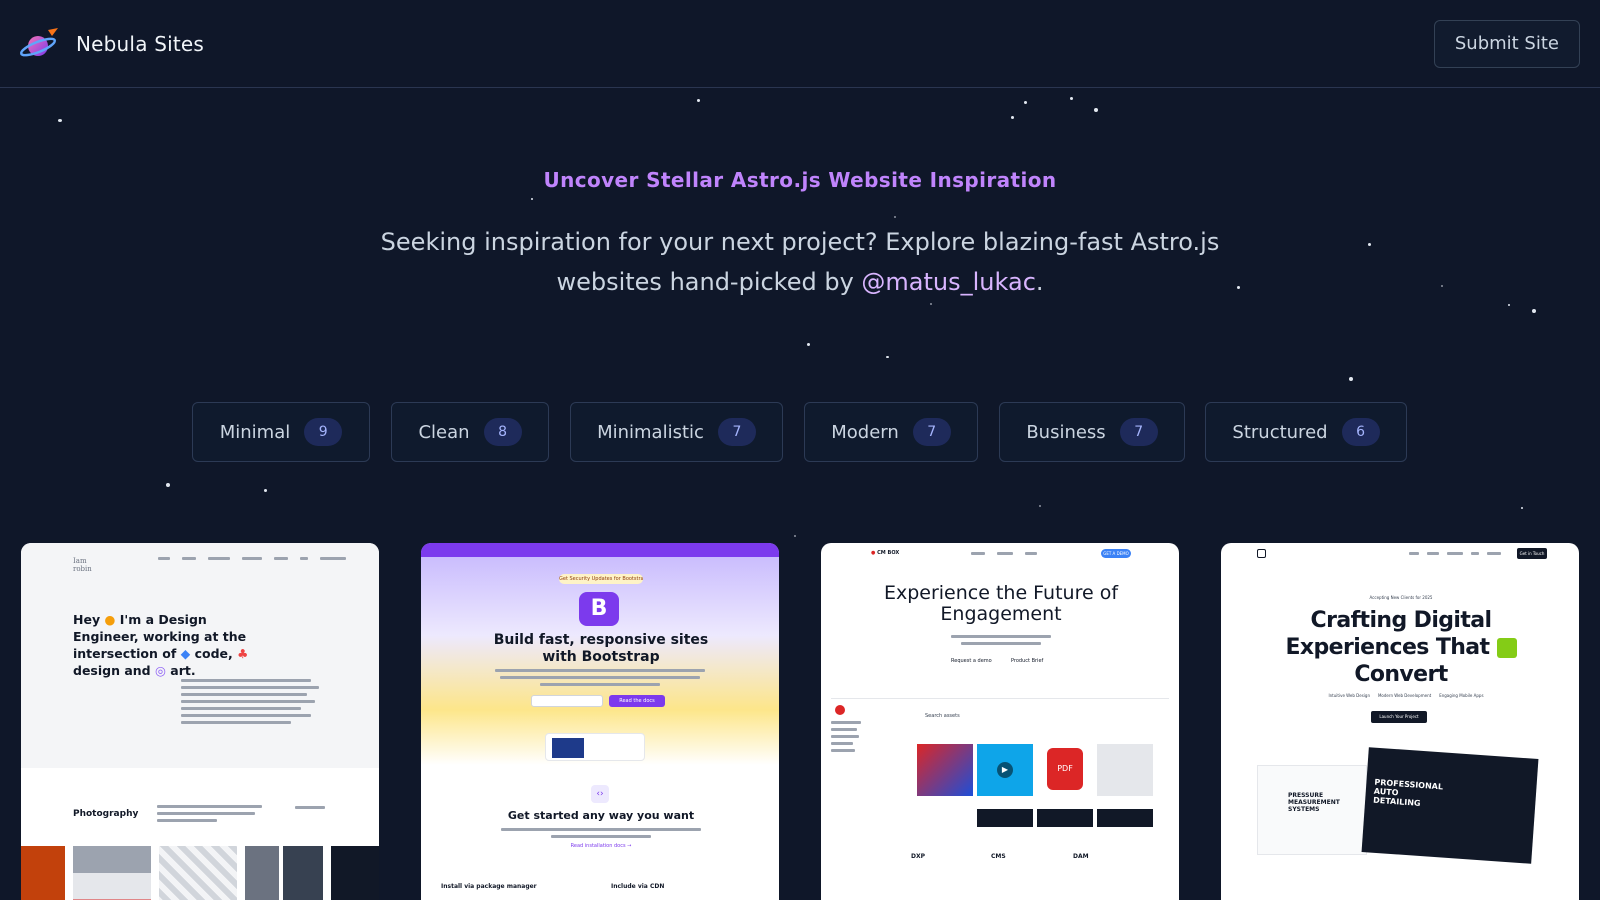 The width and height of the screenshot is (1600, 900). I want to click on tag-count-badge: 8, so click(502, 432).